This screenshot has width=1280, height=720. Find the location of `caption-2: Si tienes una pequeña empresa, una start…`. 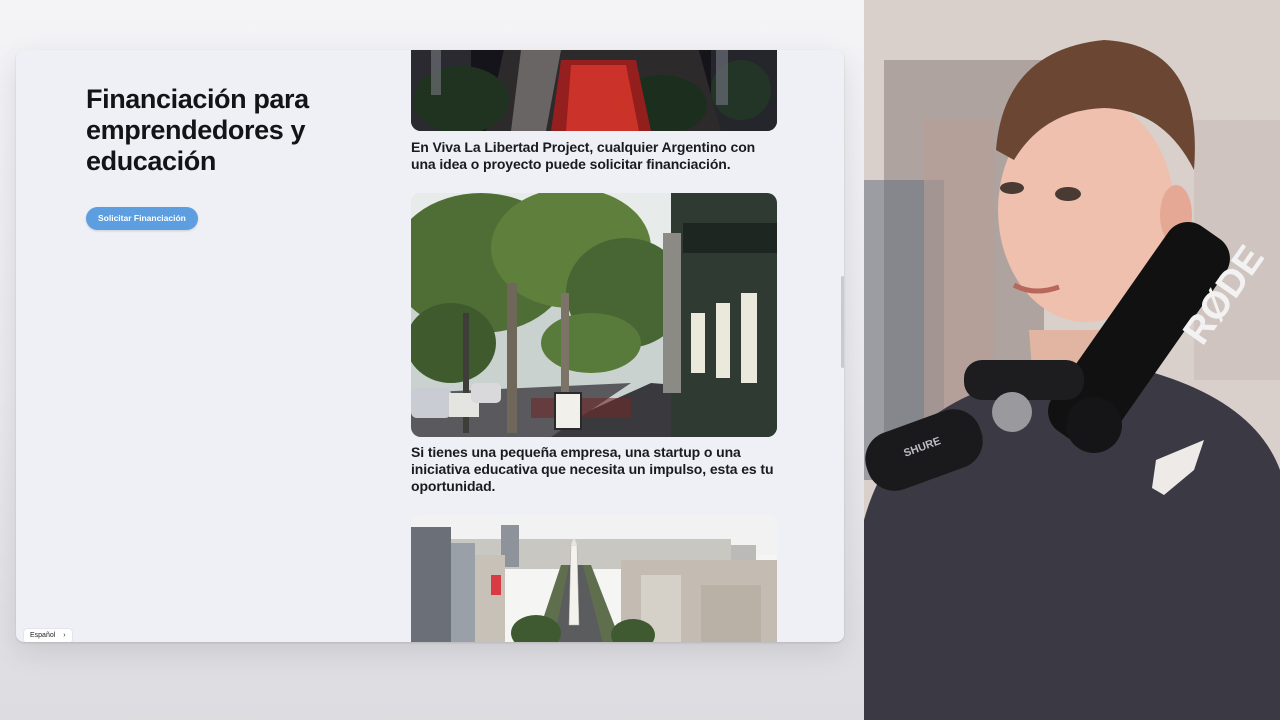

caption-2: Si tienes una pequeña empresa, una start… is located at coordinates (592, 469).